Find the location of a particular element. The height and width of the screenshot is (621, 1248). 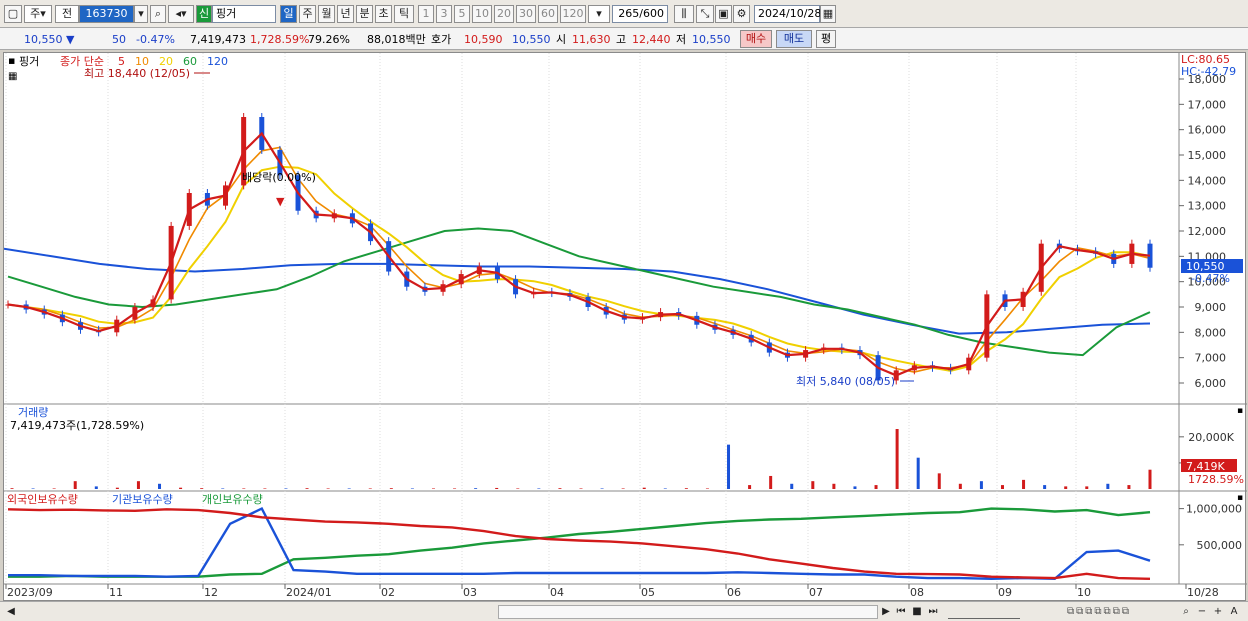

scroll-left-icon: ◀ is located at coordinates (11, 612).